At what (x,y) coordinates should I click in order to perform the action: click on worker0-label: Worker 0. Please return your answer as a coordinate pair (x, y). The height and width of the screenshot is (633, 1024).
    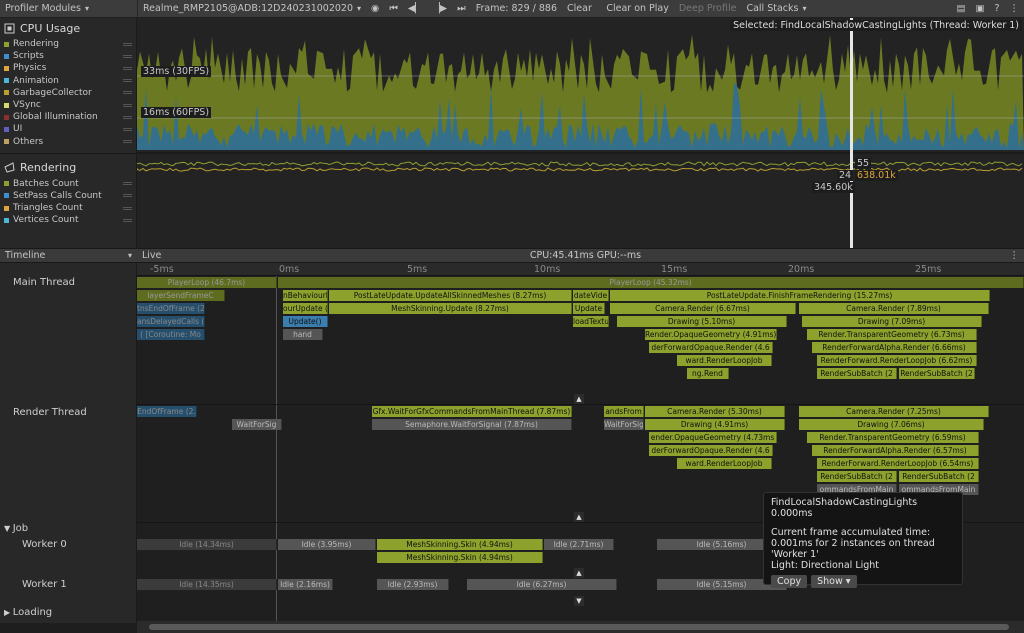
    Looking at the image, I should click on (44, 544).